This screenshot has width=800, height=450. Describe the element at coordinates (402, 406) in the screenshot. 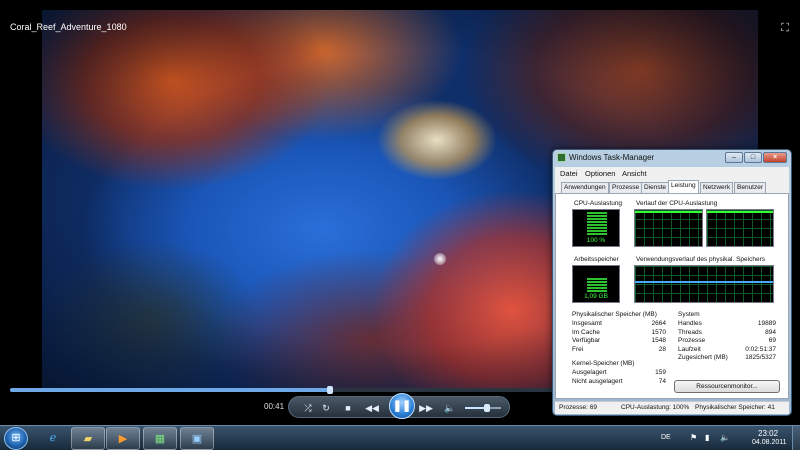

I see `pause-icon: ❚❚` at that location.